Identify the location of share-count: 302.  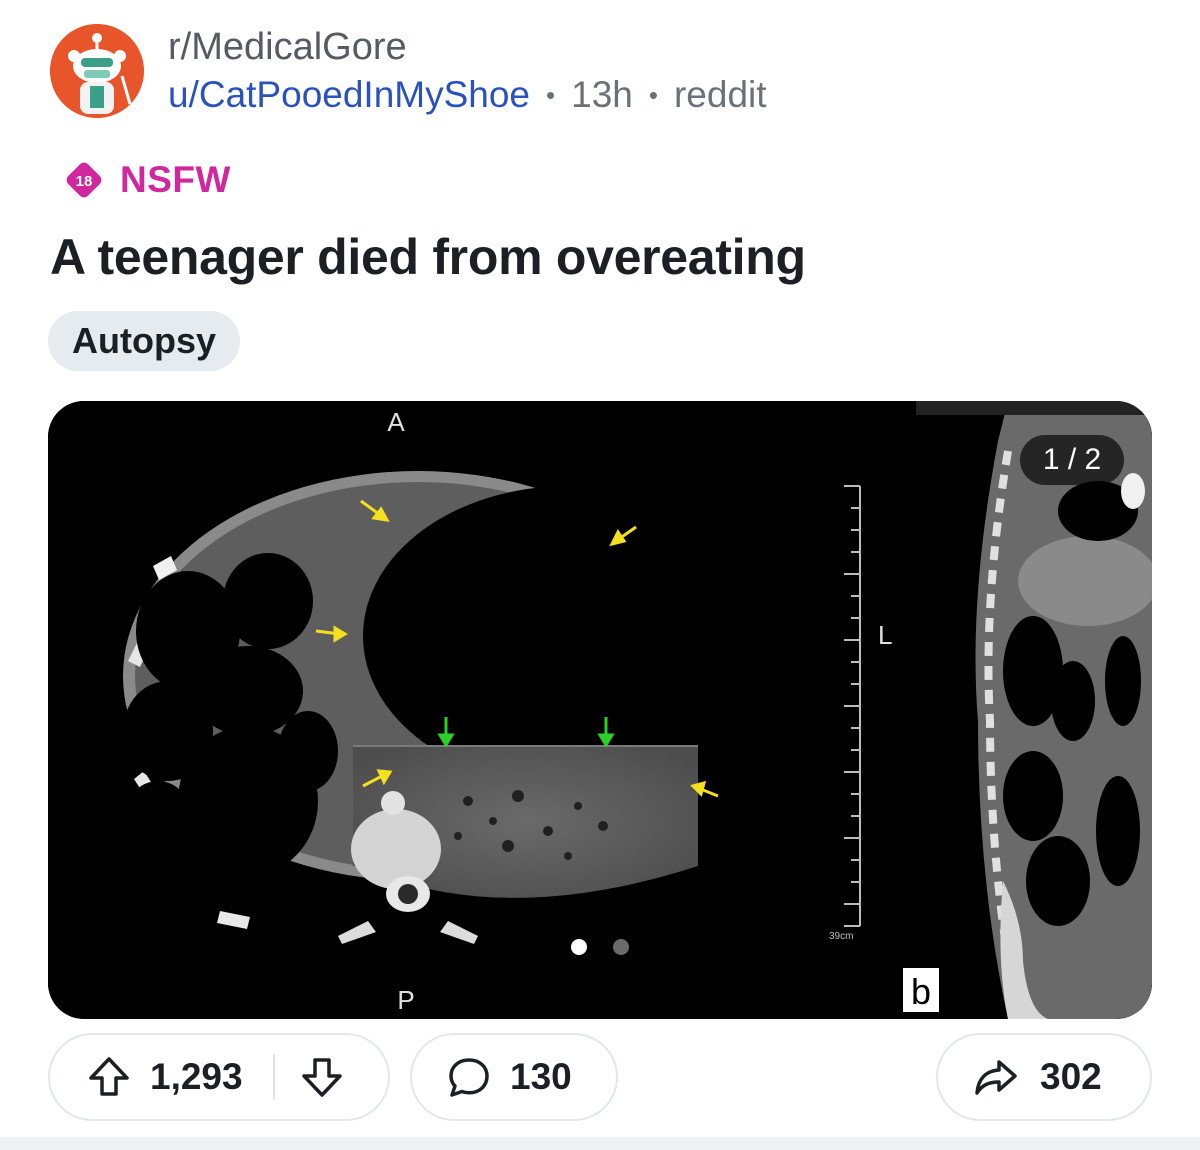
(1071, 1076).